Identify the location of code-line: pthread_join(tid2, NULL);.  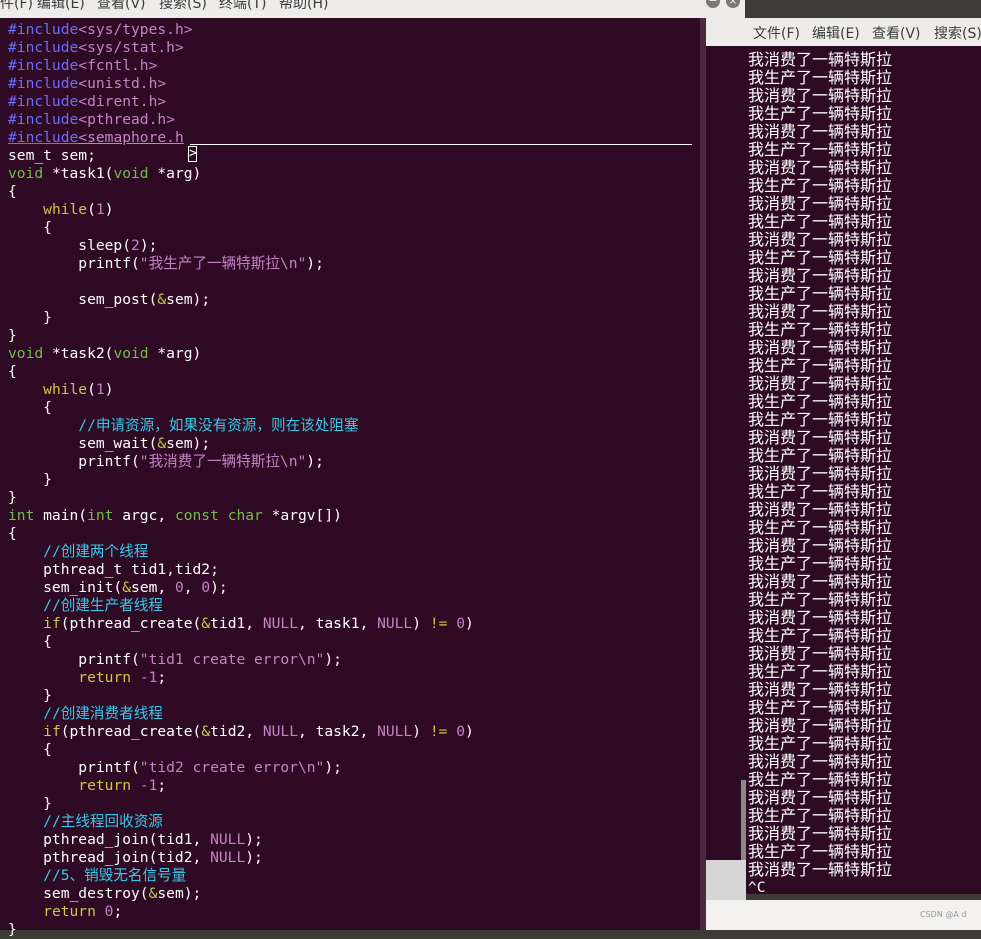
(241, 858).